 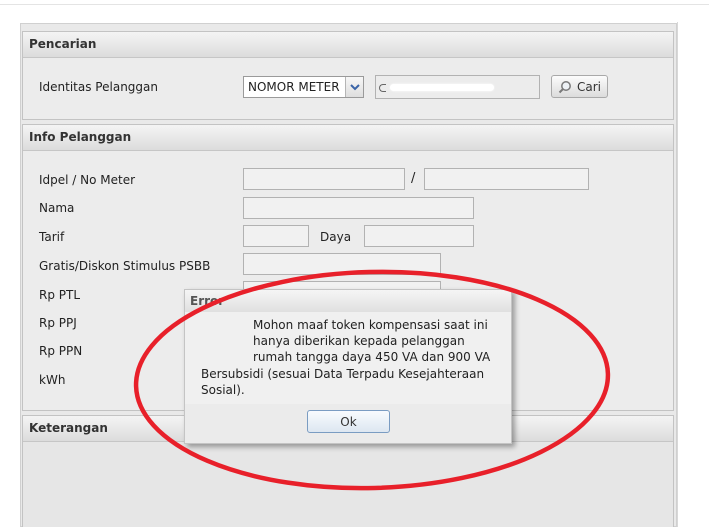 I want to click on error-message-line-1: Mohon maaf token kompensasi saat ini, so click(x=370, y=325).